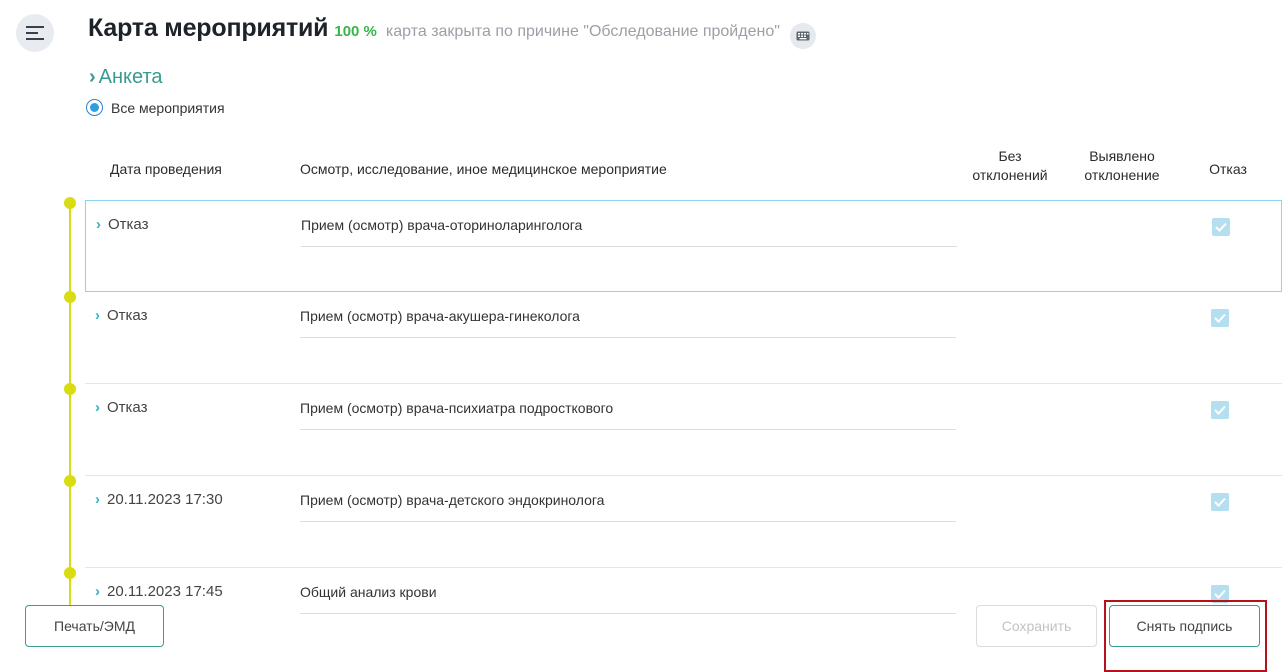 The image size is (1282, 672). I want to click on column-header-refuse: Отказ, so click(1228, 169).